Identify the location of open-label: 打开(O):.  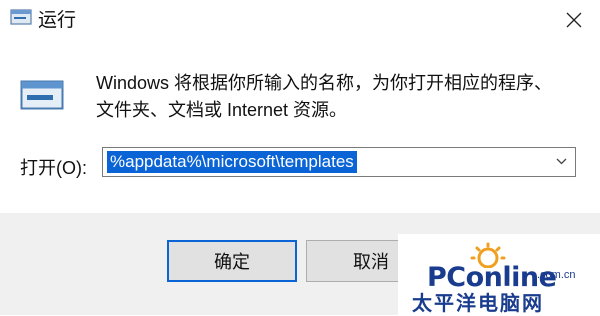
(53, 168).